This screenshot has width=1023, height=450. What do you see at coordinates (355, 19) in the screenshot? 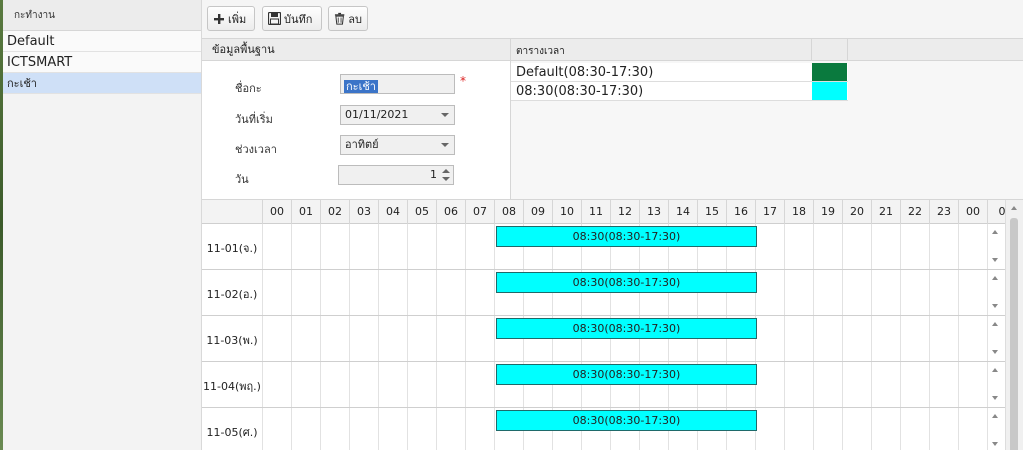
I see `delete-button-label: ลบ` at bounding box center [355, 19].